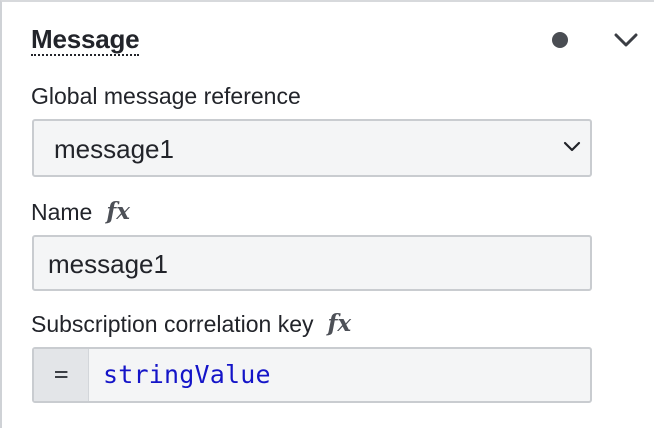  What do you see at coordinates (85, 40) in the screenshot?
I see `group-title: Message` at bounding box center [85, 40].